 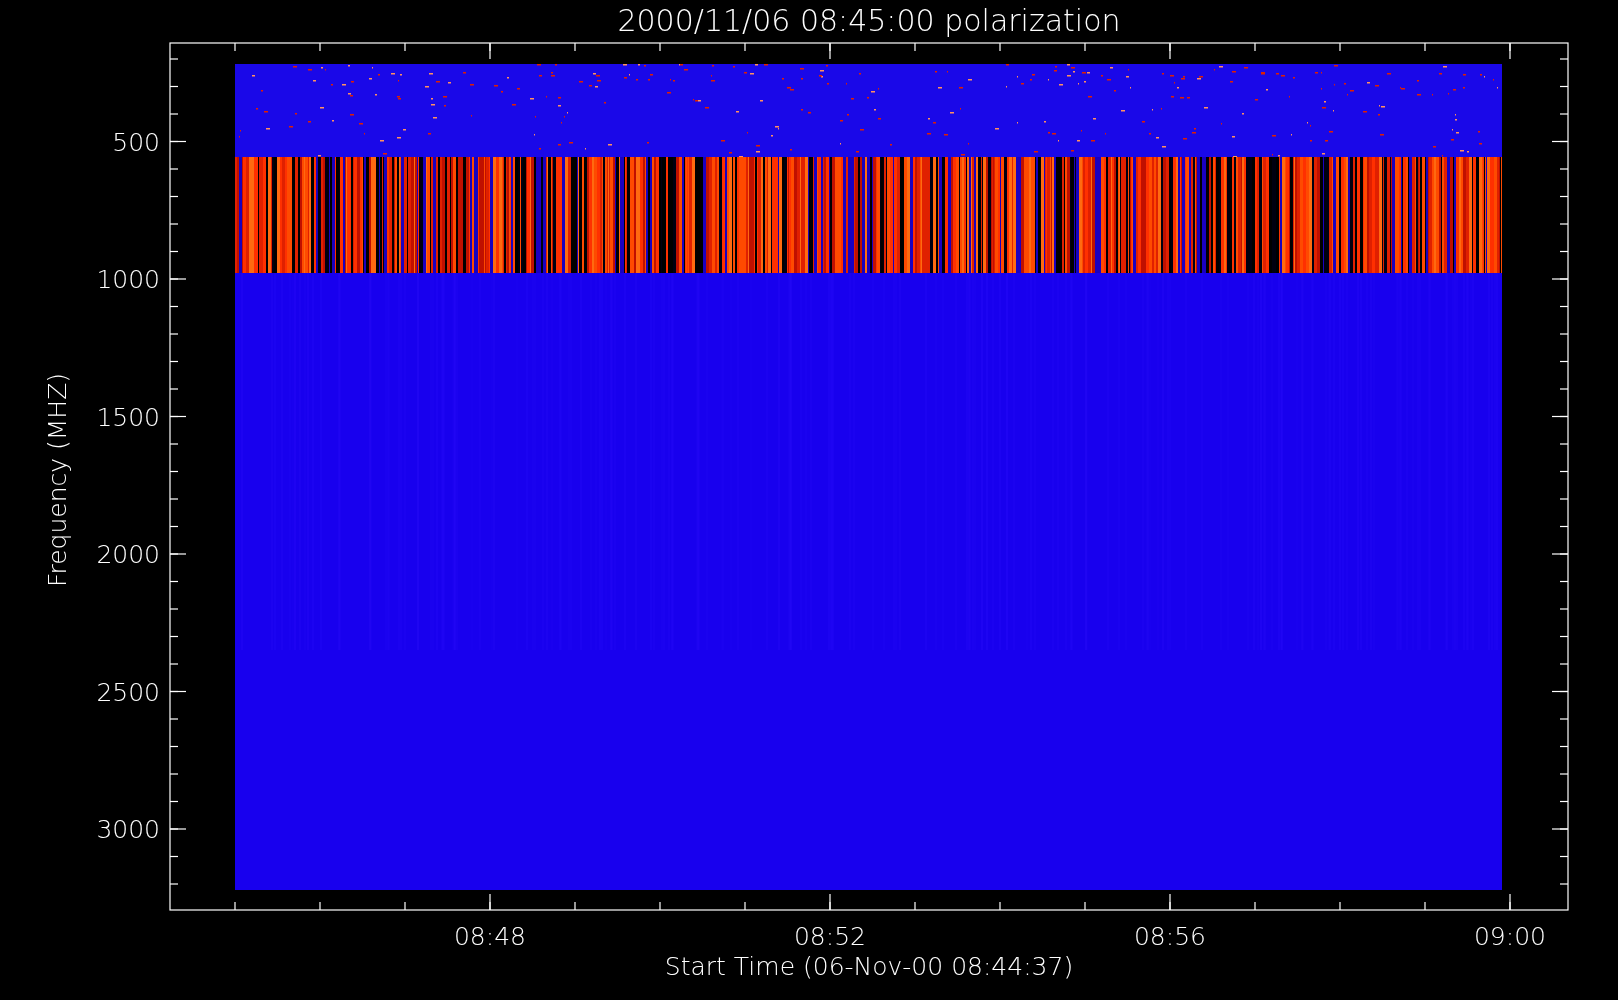 What do you see at coordinates (128, 554) in the screenshot?
I see `tick-label: 2000` at bounding box center [128, 554].